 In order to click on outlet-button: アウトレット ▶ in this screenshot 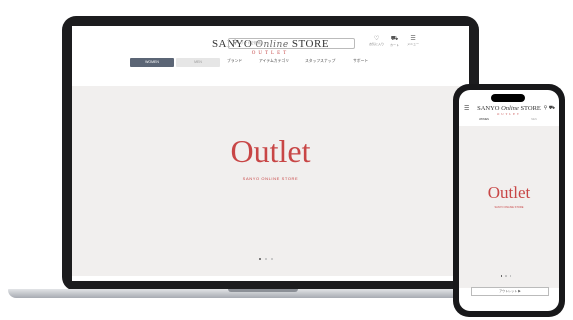, I will do `click(510, 291)`.